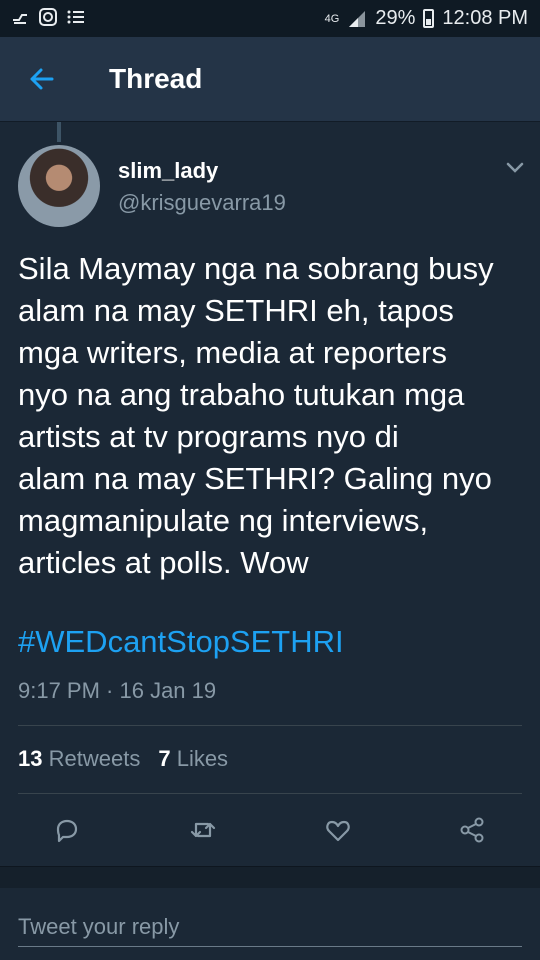  I want to click on retweets-stat: 13 Retweets, so click(79, 759).